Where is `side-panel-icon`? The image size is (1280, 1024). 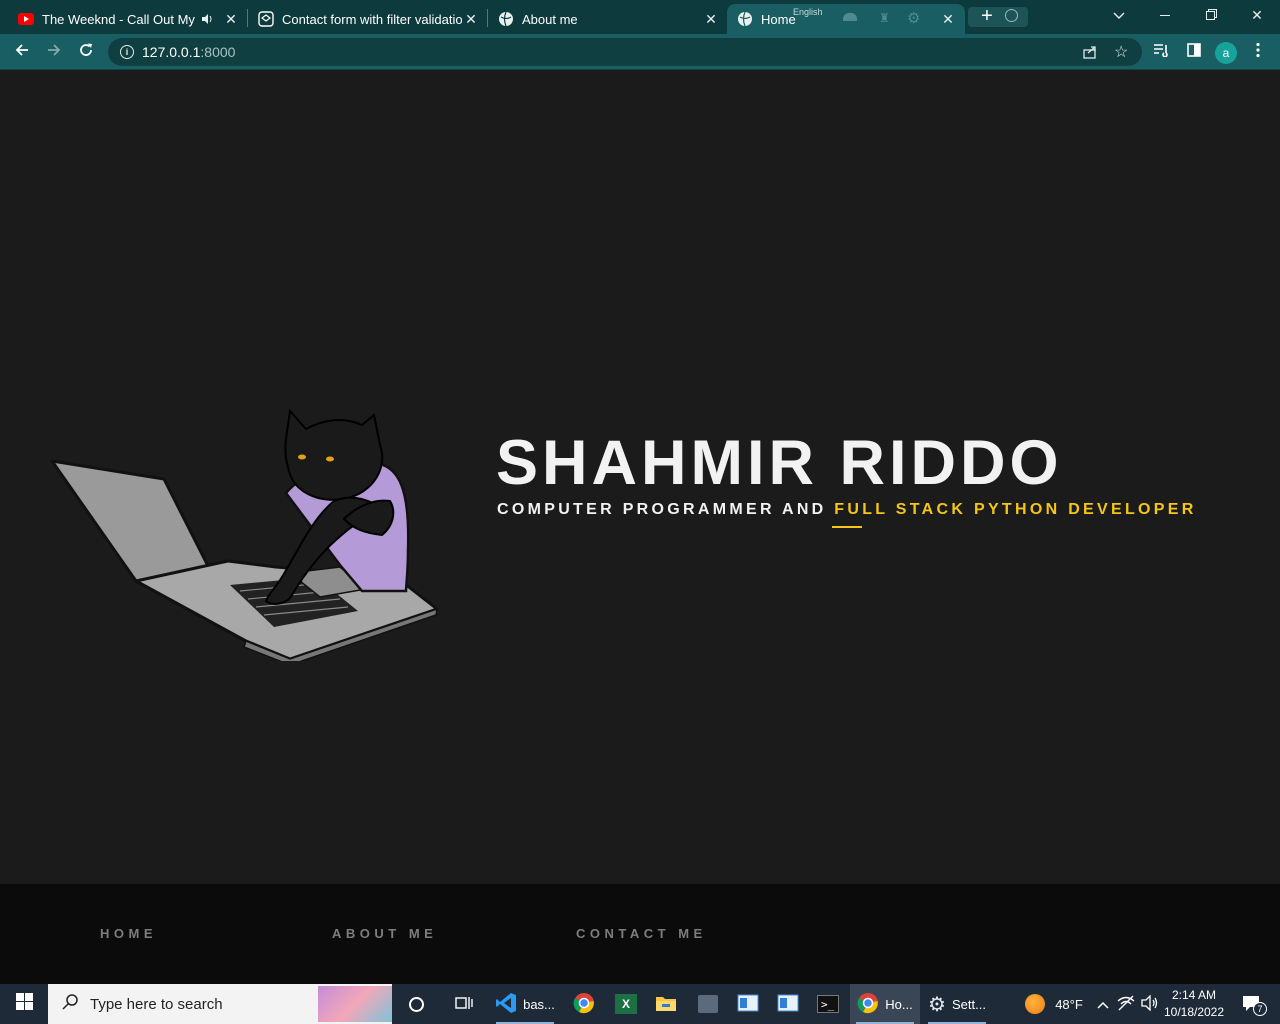
side-panel-icon is located at coordinates (1194, 52).